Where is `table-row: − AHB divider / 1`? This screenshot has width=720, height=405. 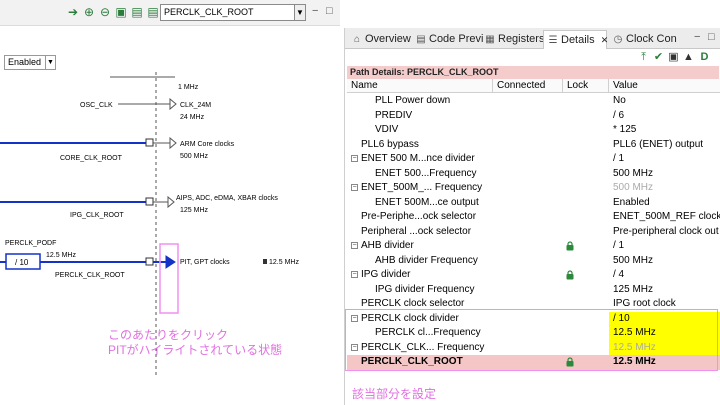
table-row: − AHB divider / 1 is located at coordinates (533, 246).